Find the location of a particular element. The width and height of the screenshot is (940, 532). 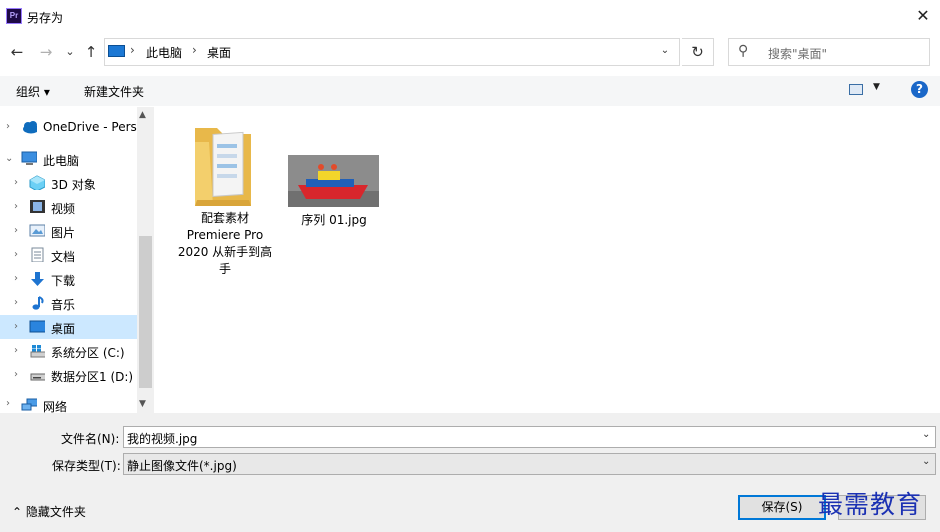

music-icon is located at coordinates (38, 303).